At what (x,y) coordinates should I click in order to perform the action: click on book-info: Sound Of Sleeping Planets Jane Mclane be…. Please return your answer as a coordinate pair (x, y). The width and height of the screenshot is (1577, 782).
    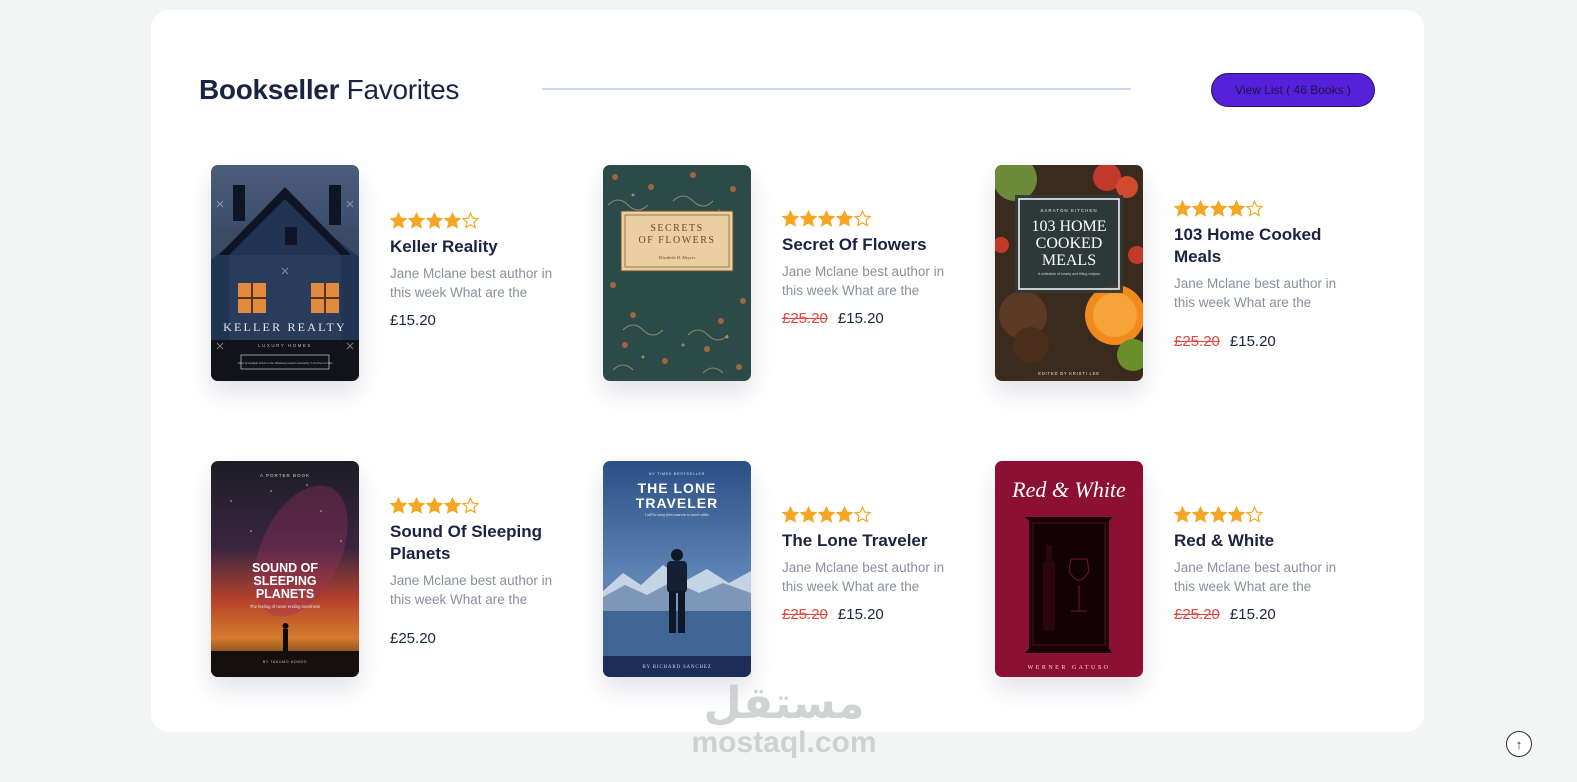
    Looking at the image, I should click on (480, 572).